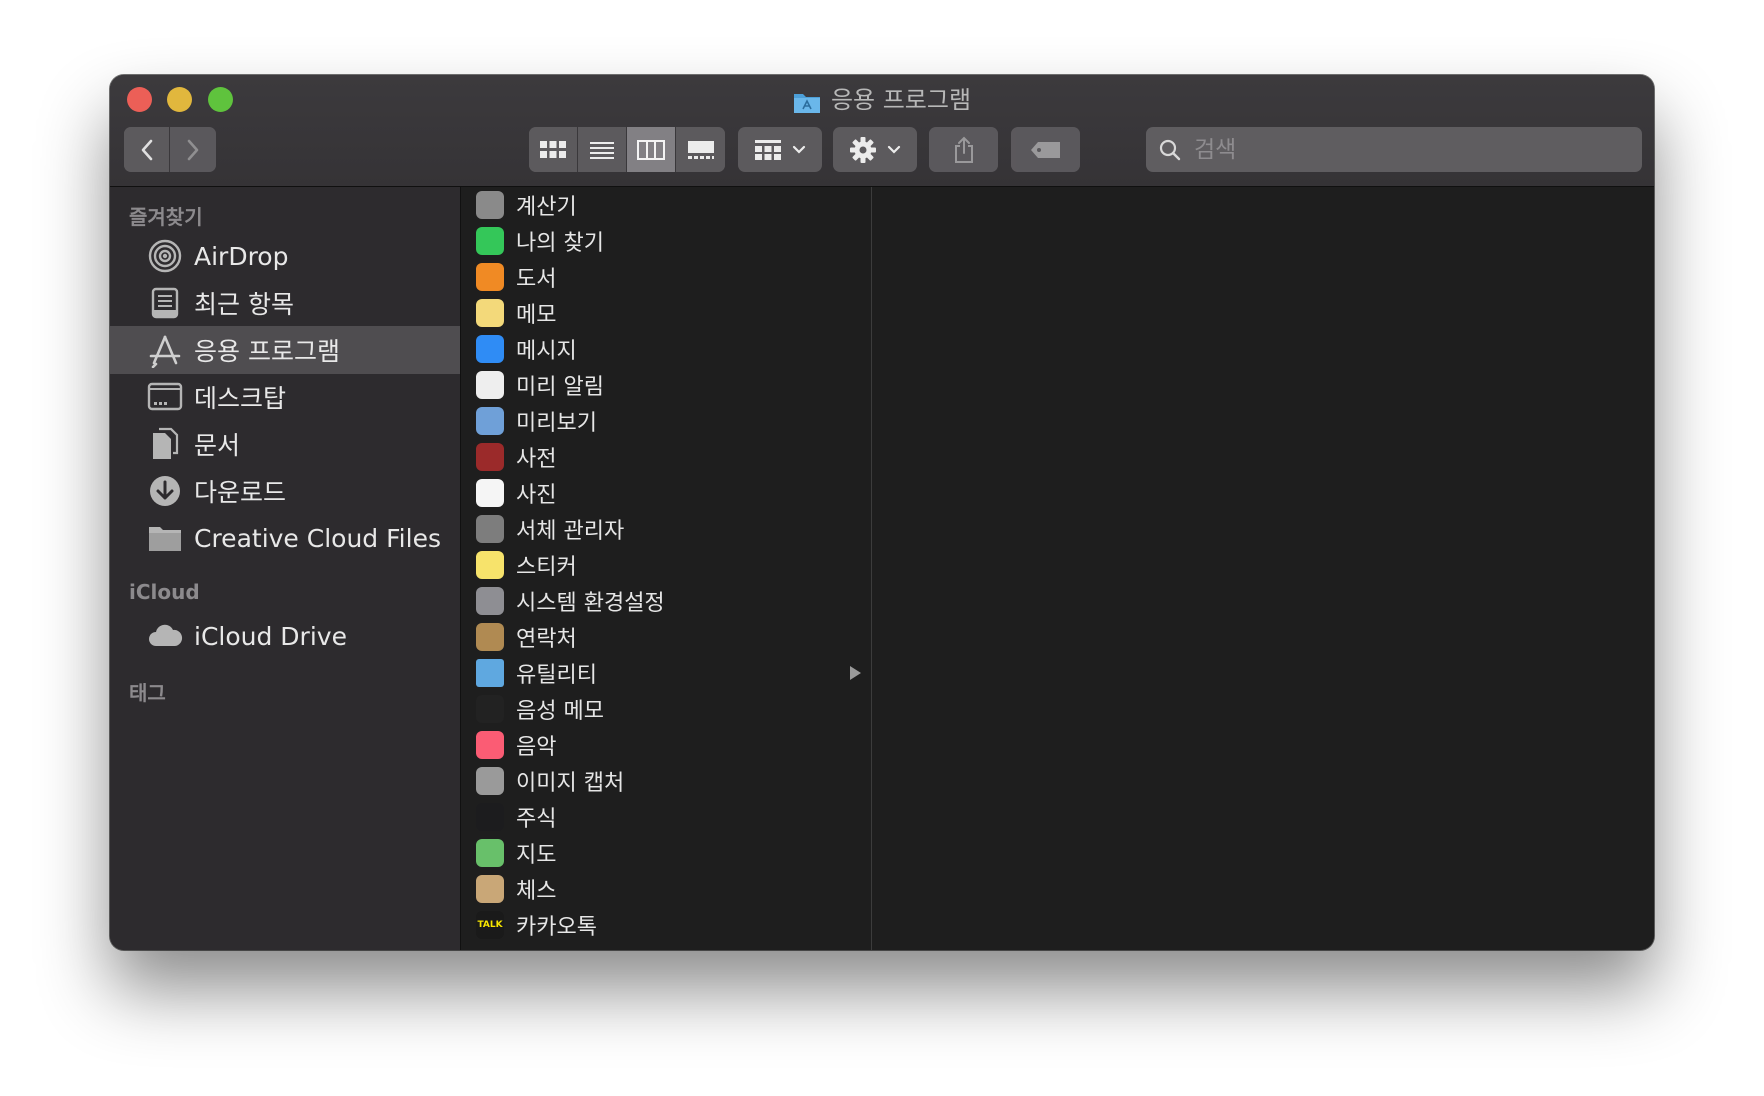 This screenshot has height=1096, width=1764. Describe the element at coordinates (882, 103) in the screenshot. I see `window-title: 응용 프로그램` at that location.